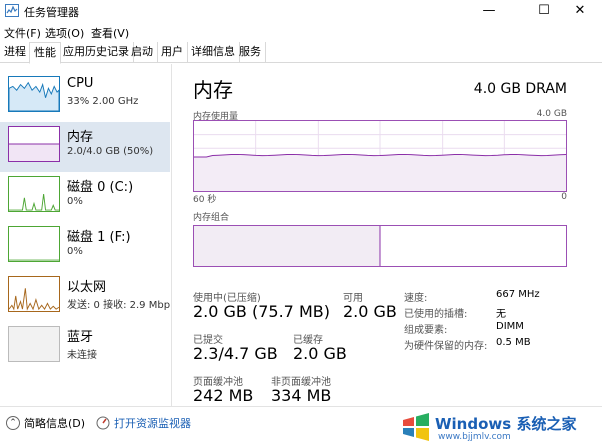 Image resolution: width=602 pixels, height=446 pixels. I want to click on tab-users: 用户, so click(172, 52).